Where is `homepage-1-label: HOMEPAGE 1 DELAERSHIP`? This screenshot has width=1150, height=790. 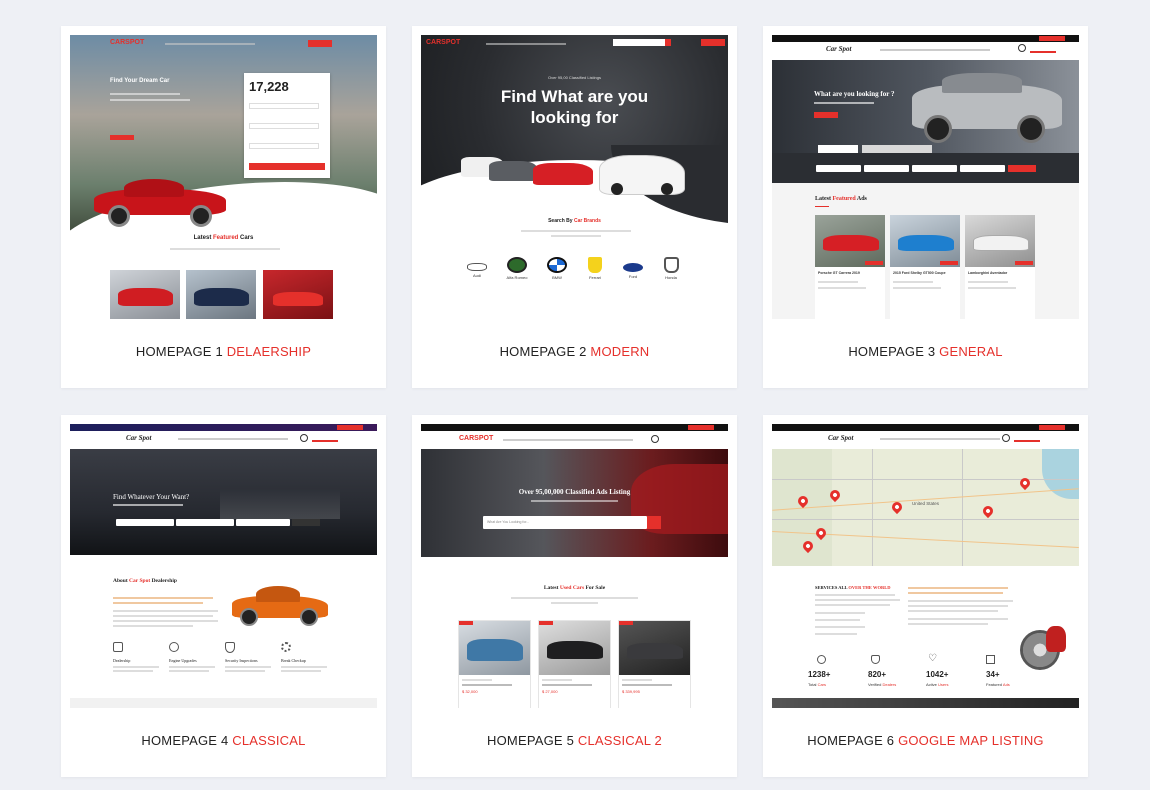
homepage-1-label: HOMEPAGE 1 DELAERSHIP is located at coordinates (223, 351).